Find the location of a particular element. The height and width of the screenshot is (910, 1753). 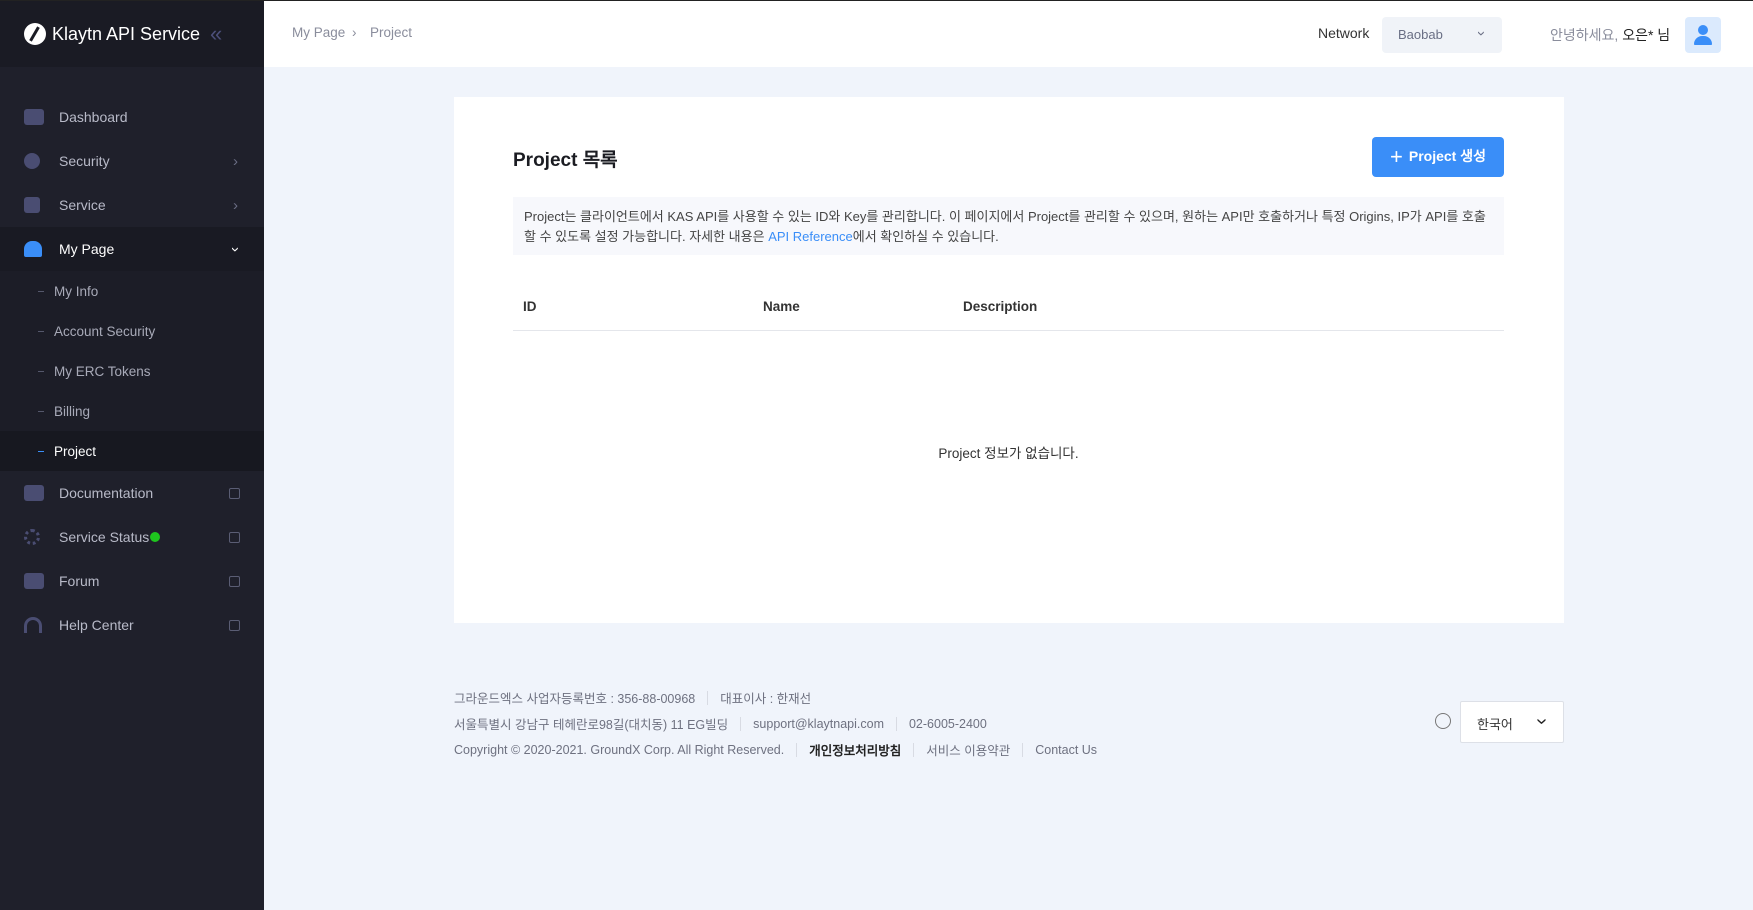

user-name: 오은* 님 is located at coordinates (1646, 35).